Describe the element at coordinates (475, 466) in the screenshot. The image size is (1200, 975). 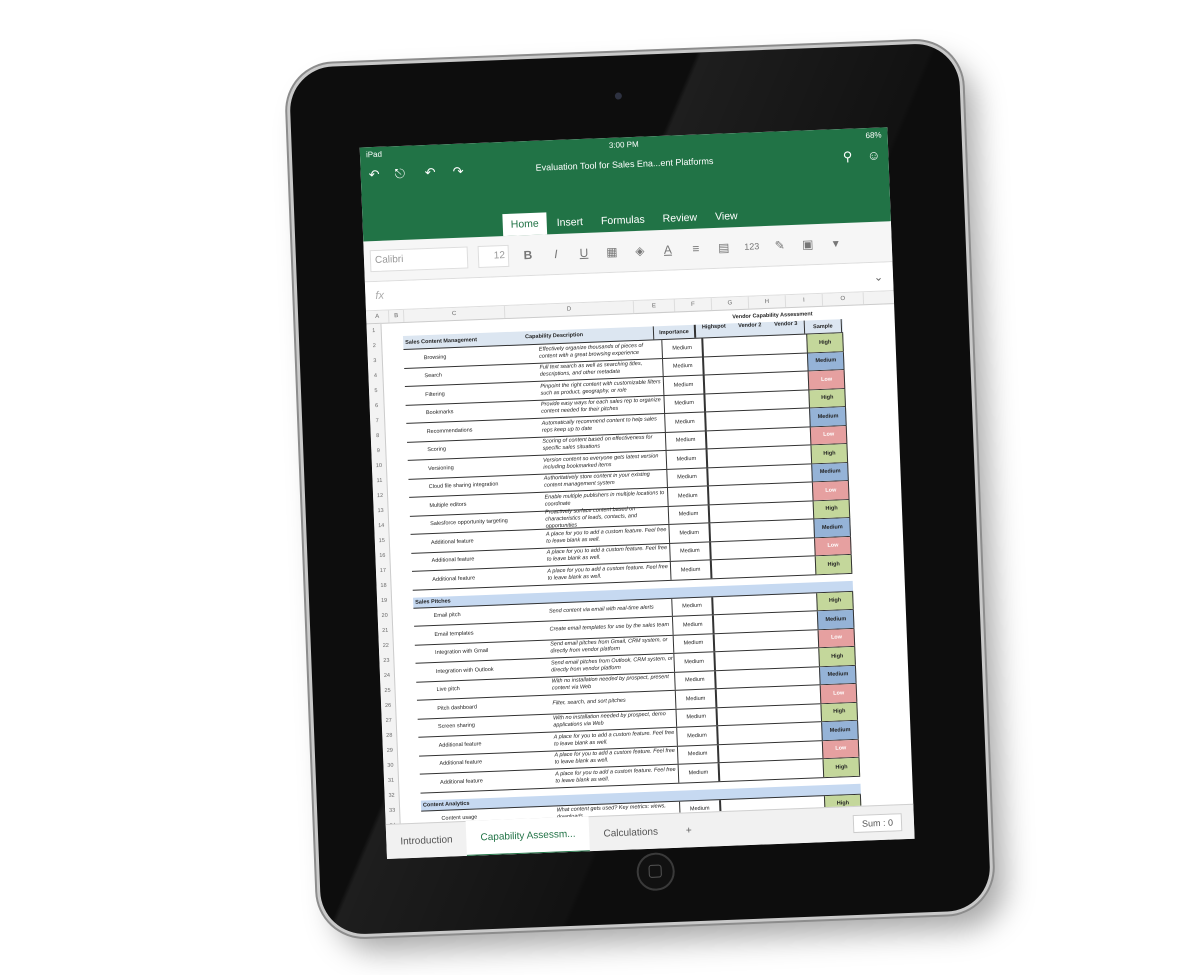
I see `feature-cell: Versioning` at that location.